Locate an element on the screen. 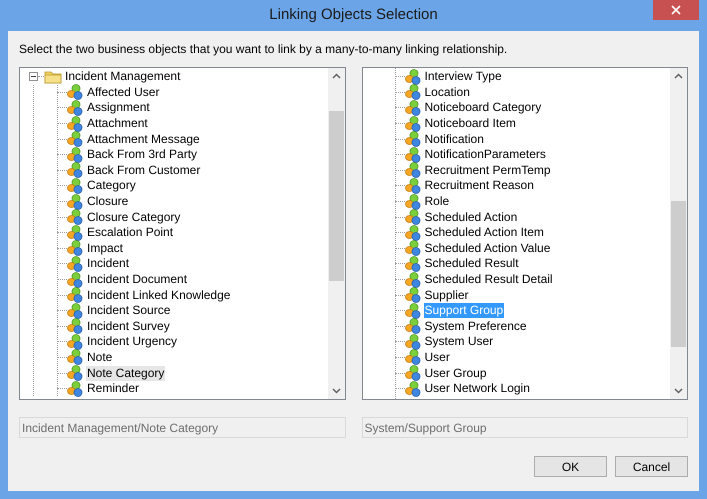 The height and width of the screenshot is (499, 707). tree-item: Scheduled Result is located at coordinates (472, 264).